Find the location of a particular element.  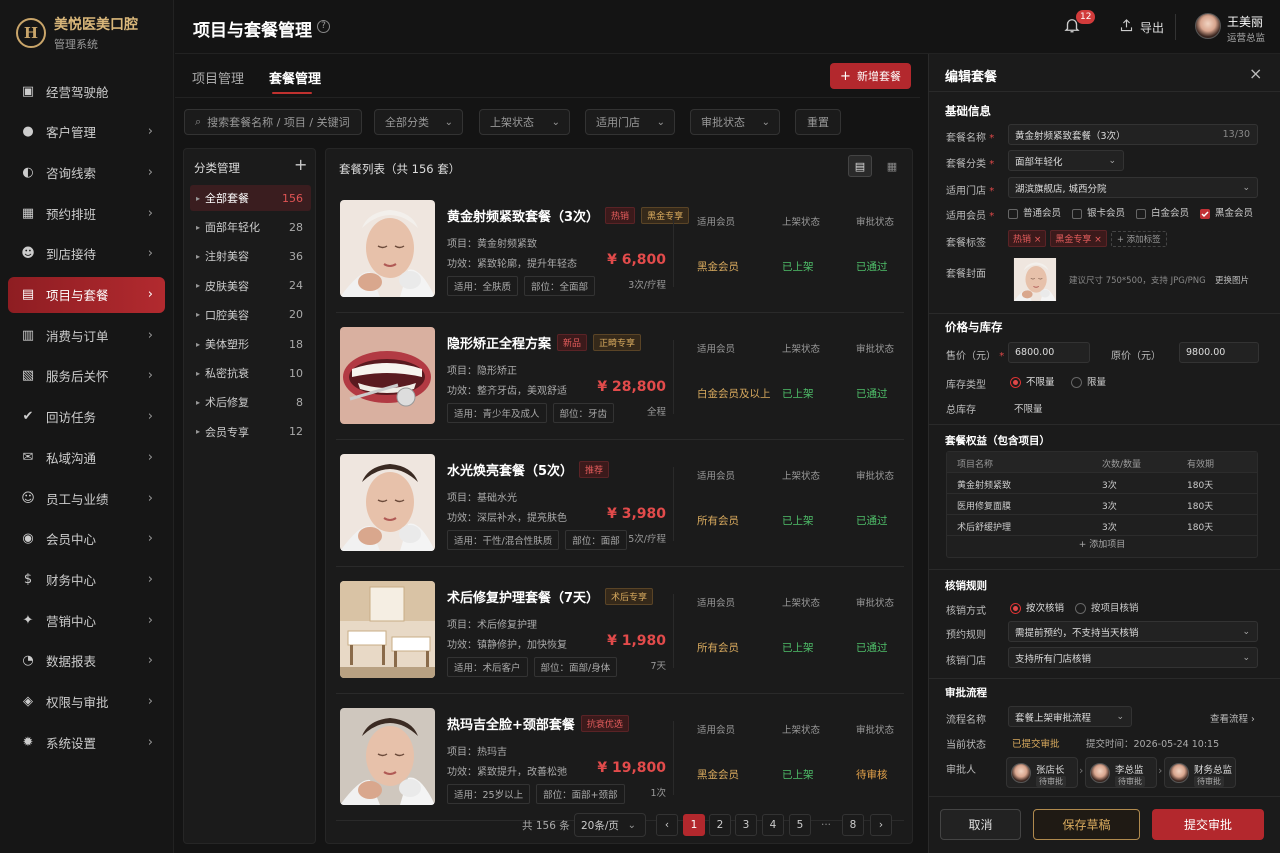

page-button: 2 is located at coordinates (720, 825).